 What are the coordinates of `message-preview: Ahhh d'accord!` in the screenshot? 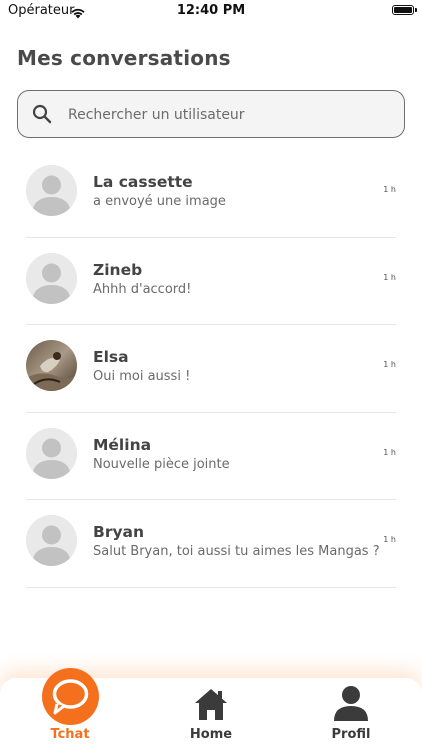 It's located at (142, 289).